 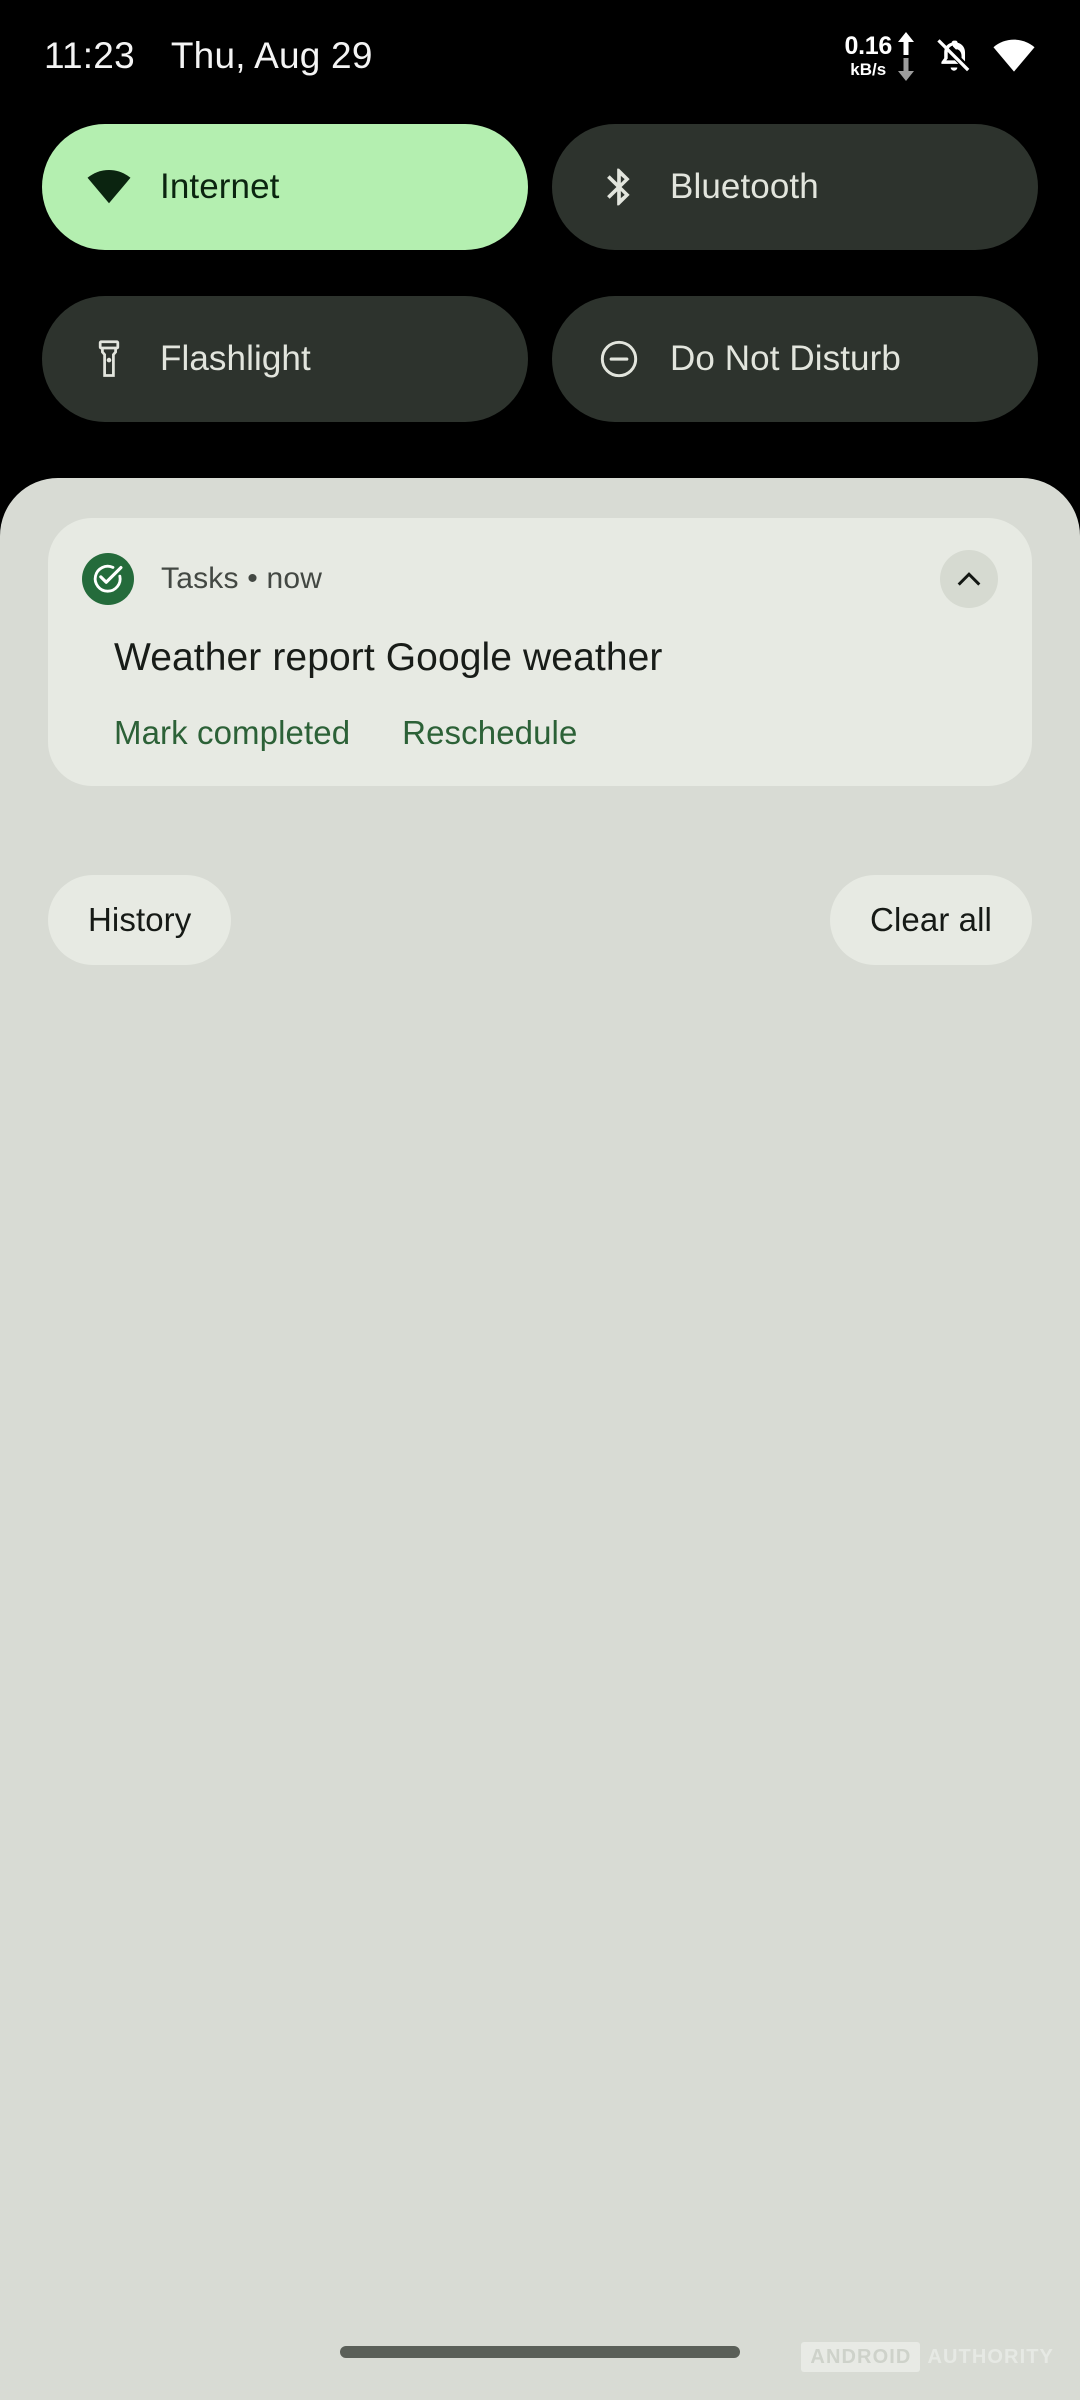 What do you see at coordinates (906, 56) in the screenshot?
I see `network-speed-arrows` at bounding box center [906, 56].